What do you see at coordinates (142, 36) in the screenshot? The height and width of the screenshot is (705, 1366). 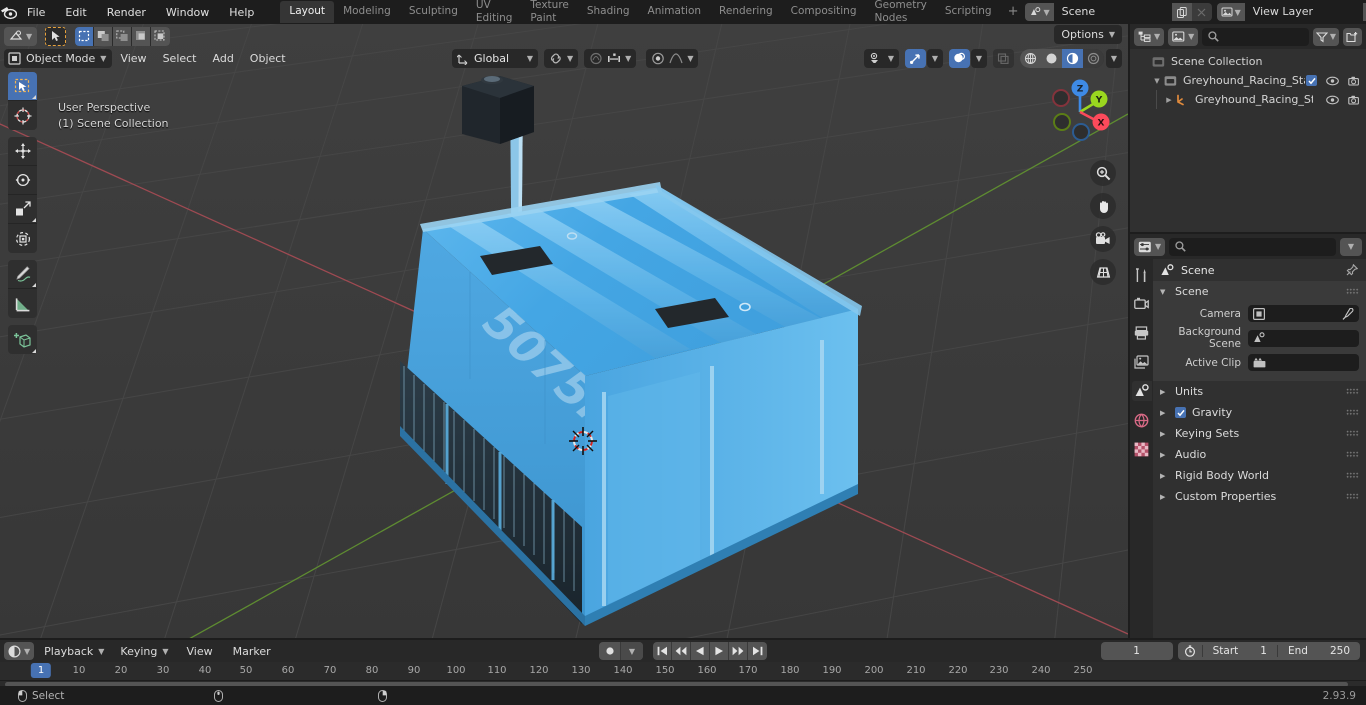 I see `select-invert-mode-icon` at bounding box center [142, 36].